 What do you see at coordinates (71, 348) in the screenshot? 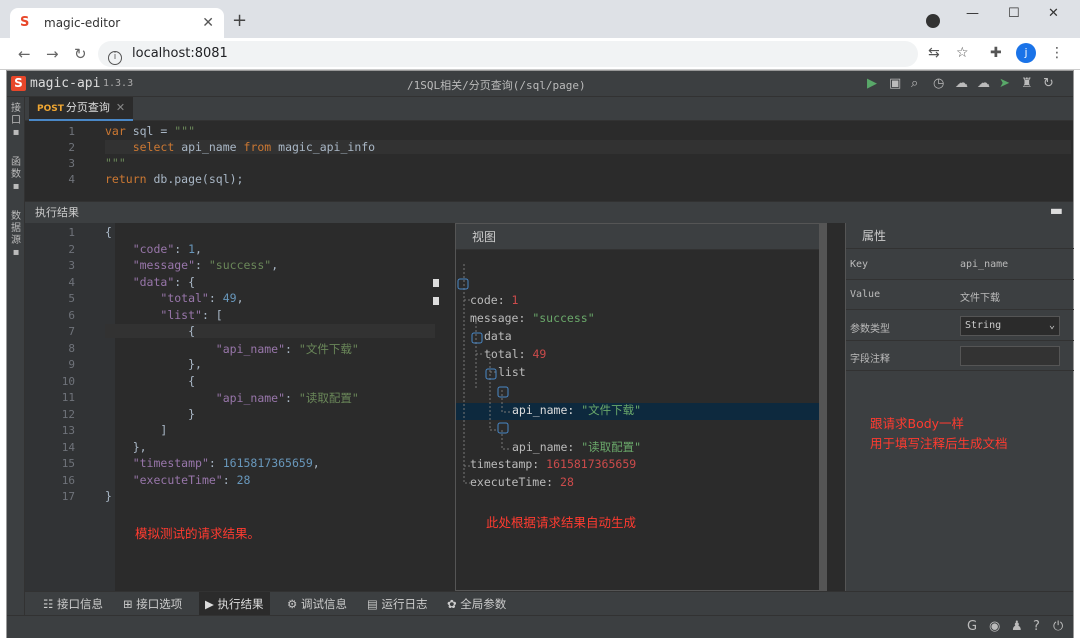
I see `line-number: 8` at bounding box center [71, 348].